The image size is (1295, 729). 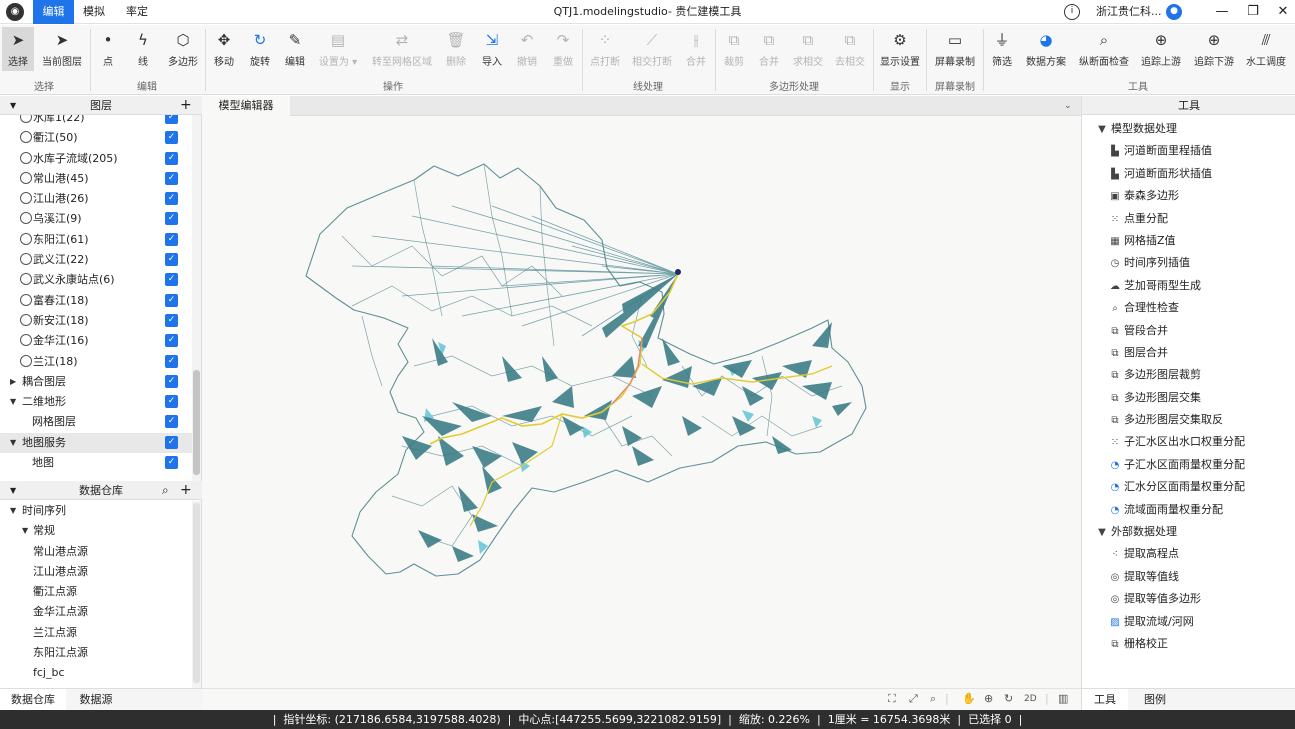 I want to click on menu-tab-edit: 编辑, so click(x=53, y=12).